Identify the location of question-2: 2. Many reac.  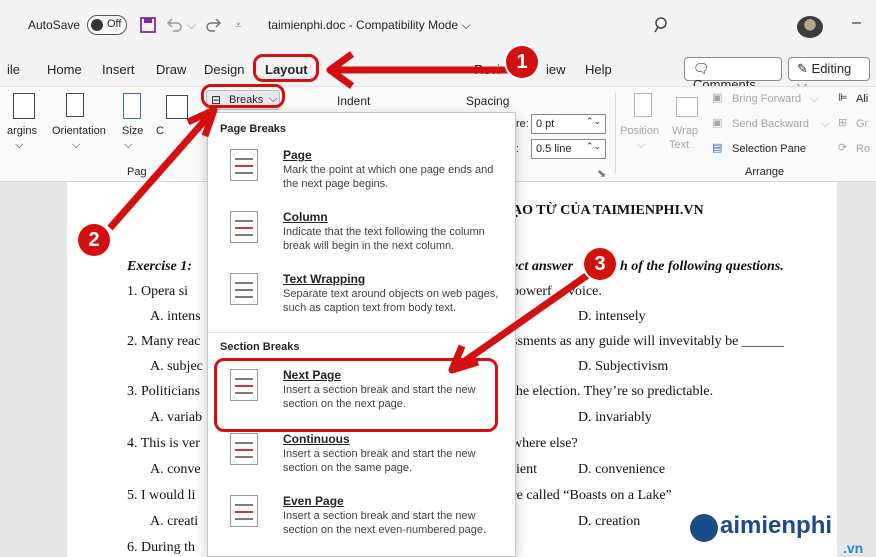
(164, 341).